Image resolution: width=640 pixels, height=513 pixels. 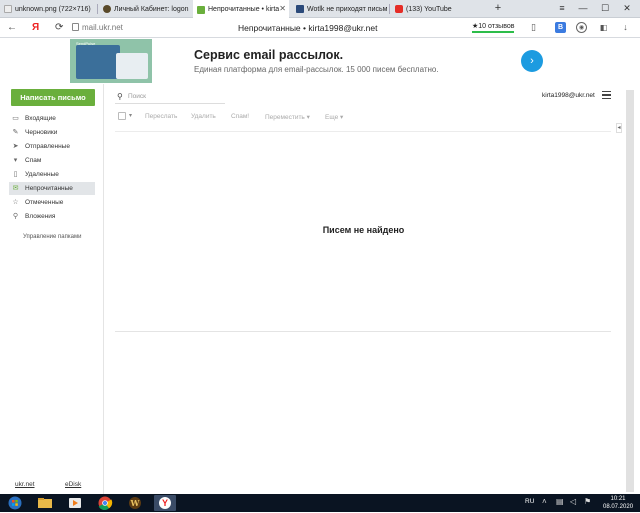 What do you see at coordinates (201, 9) in the screenshot?
I see `ukrnet-icon` at bounding box center [201, 9].